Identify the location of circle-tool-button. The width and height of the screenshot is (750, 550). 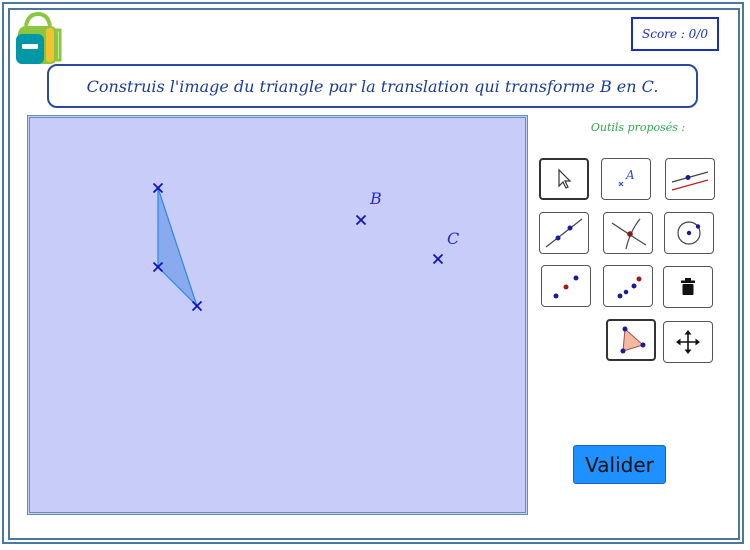
(689, 233).